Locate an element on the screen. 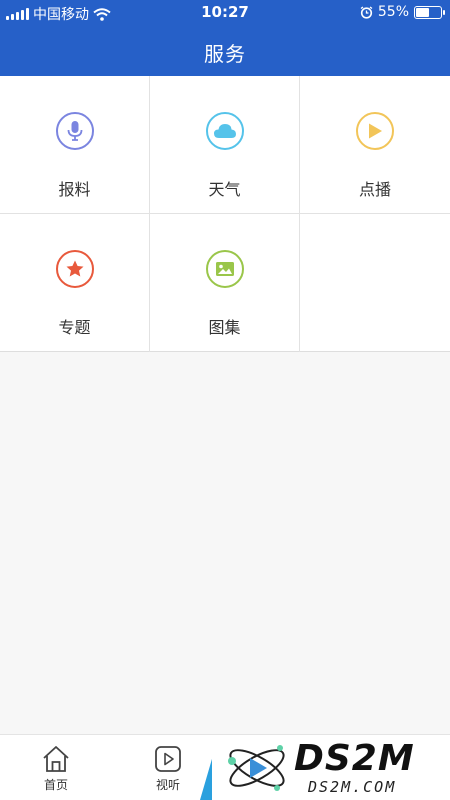 The height and width of the screenshot is (800, 450). empty-cell is located at coordinates (375, 283).